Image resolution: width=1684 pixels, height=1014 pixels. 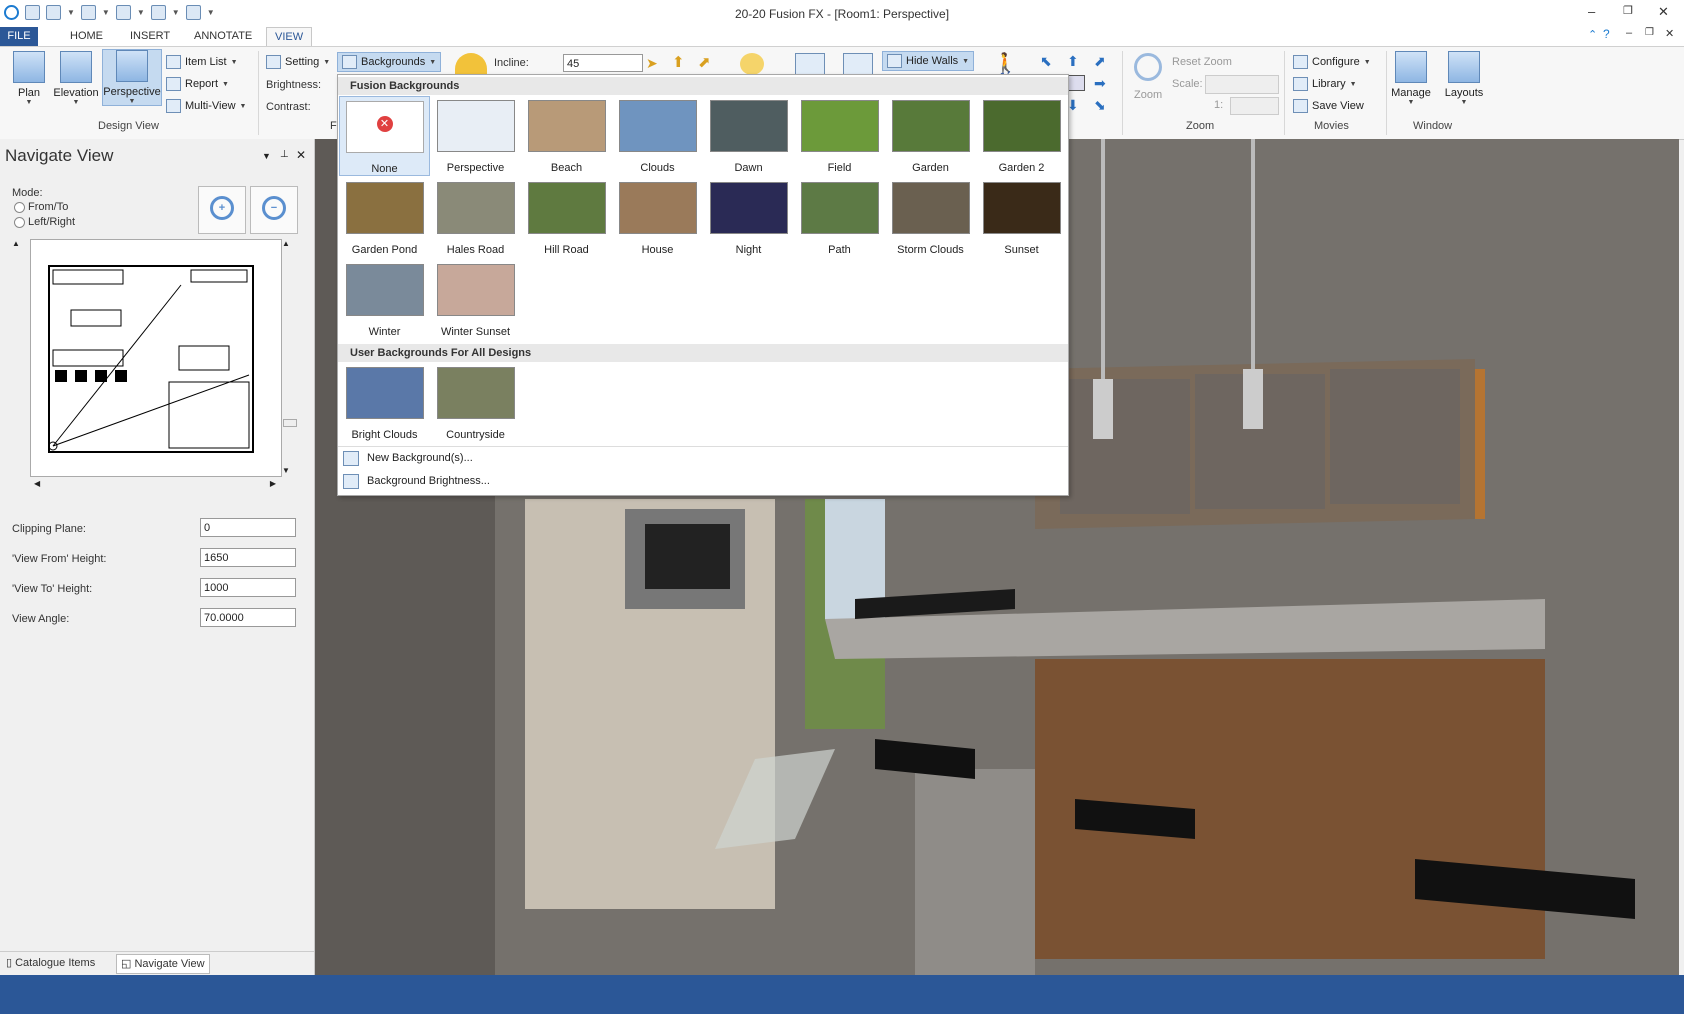 I want to click on background-thumb-label: Hill Road, so click(x=566, y=250).